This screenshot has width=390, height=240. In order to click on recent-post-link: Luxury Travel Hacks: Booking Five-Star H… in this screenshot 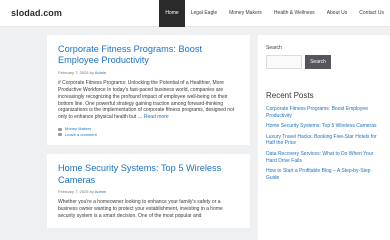, I will do `click(324, 140)`.